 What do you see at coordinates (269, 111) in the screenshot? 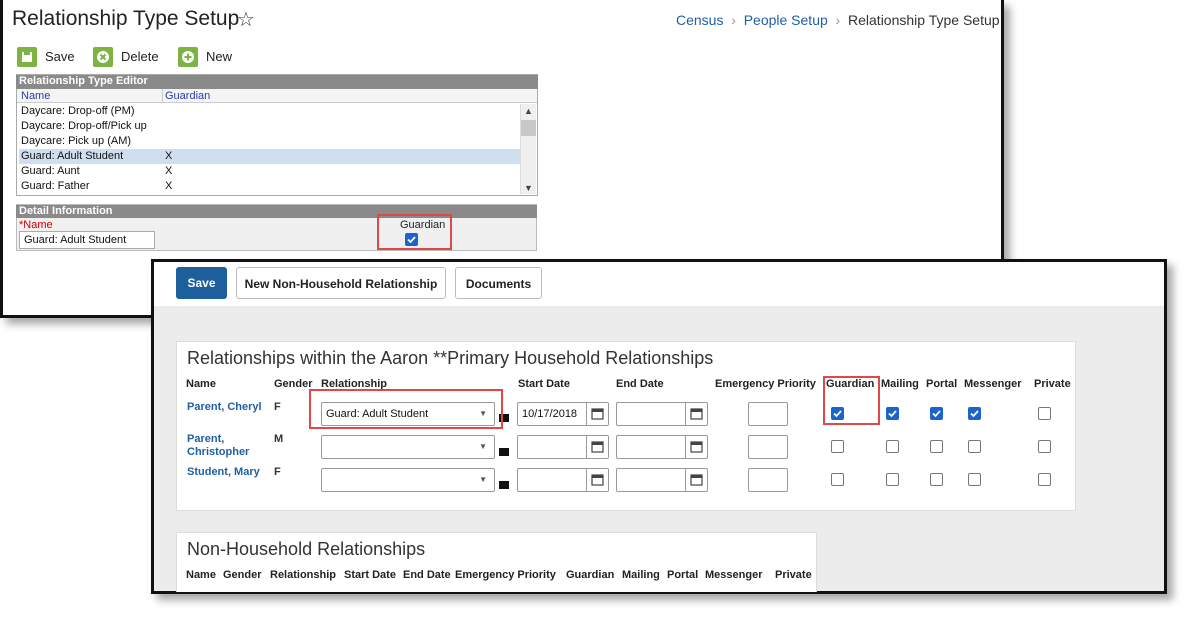
I see `list-item: Daycare: Drop-off (PM)` at bounding box center [269, 111].